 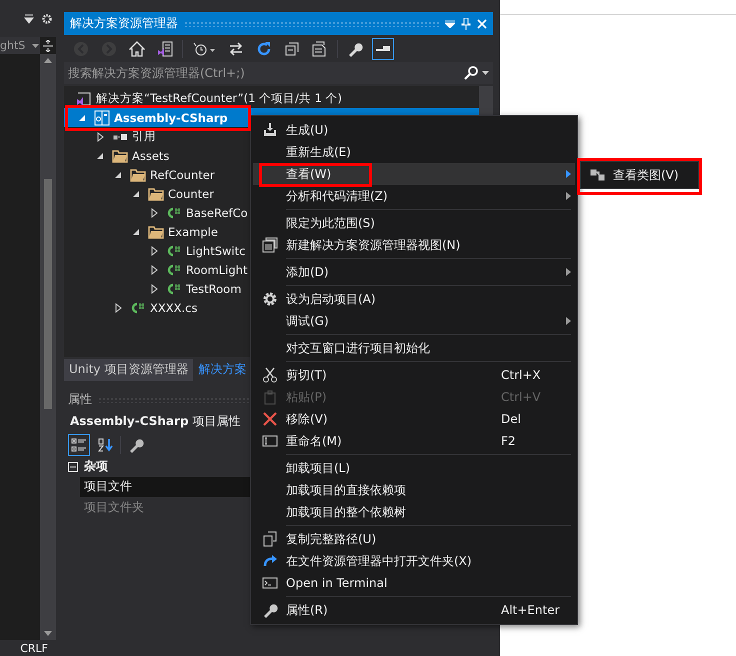 I want to click on status-text: CRLF, so click(x=34, y=648).